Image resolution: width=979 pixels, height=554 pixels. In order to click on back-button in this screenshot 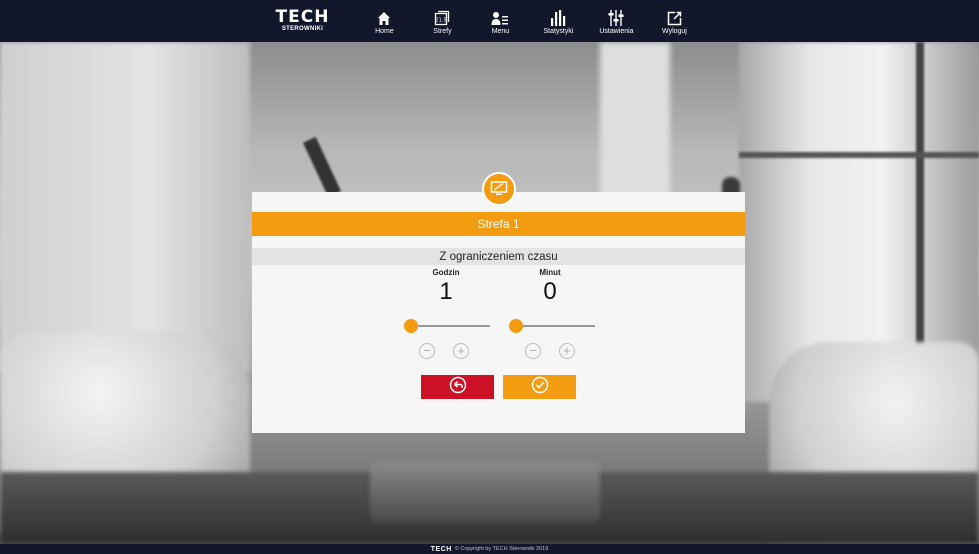, I will do `click(457, 387)`.